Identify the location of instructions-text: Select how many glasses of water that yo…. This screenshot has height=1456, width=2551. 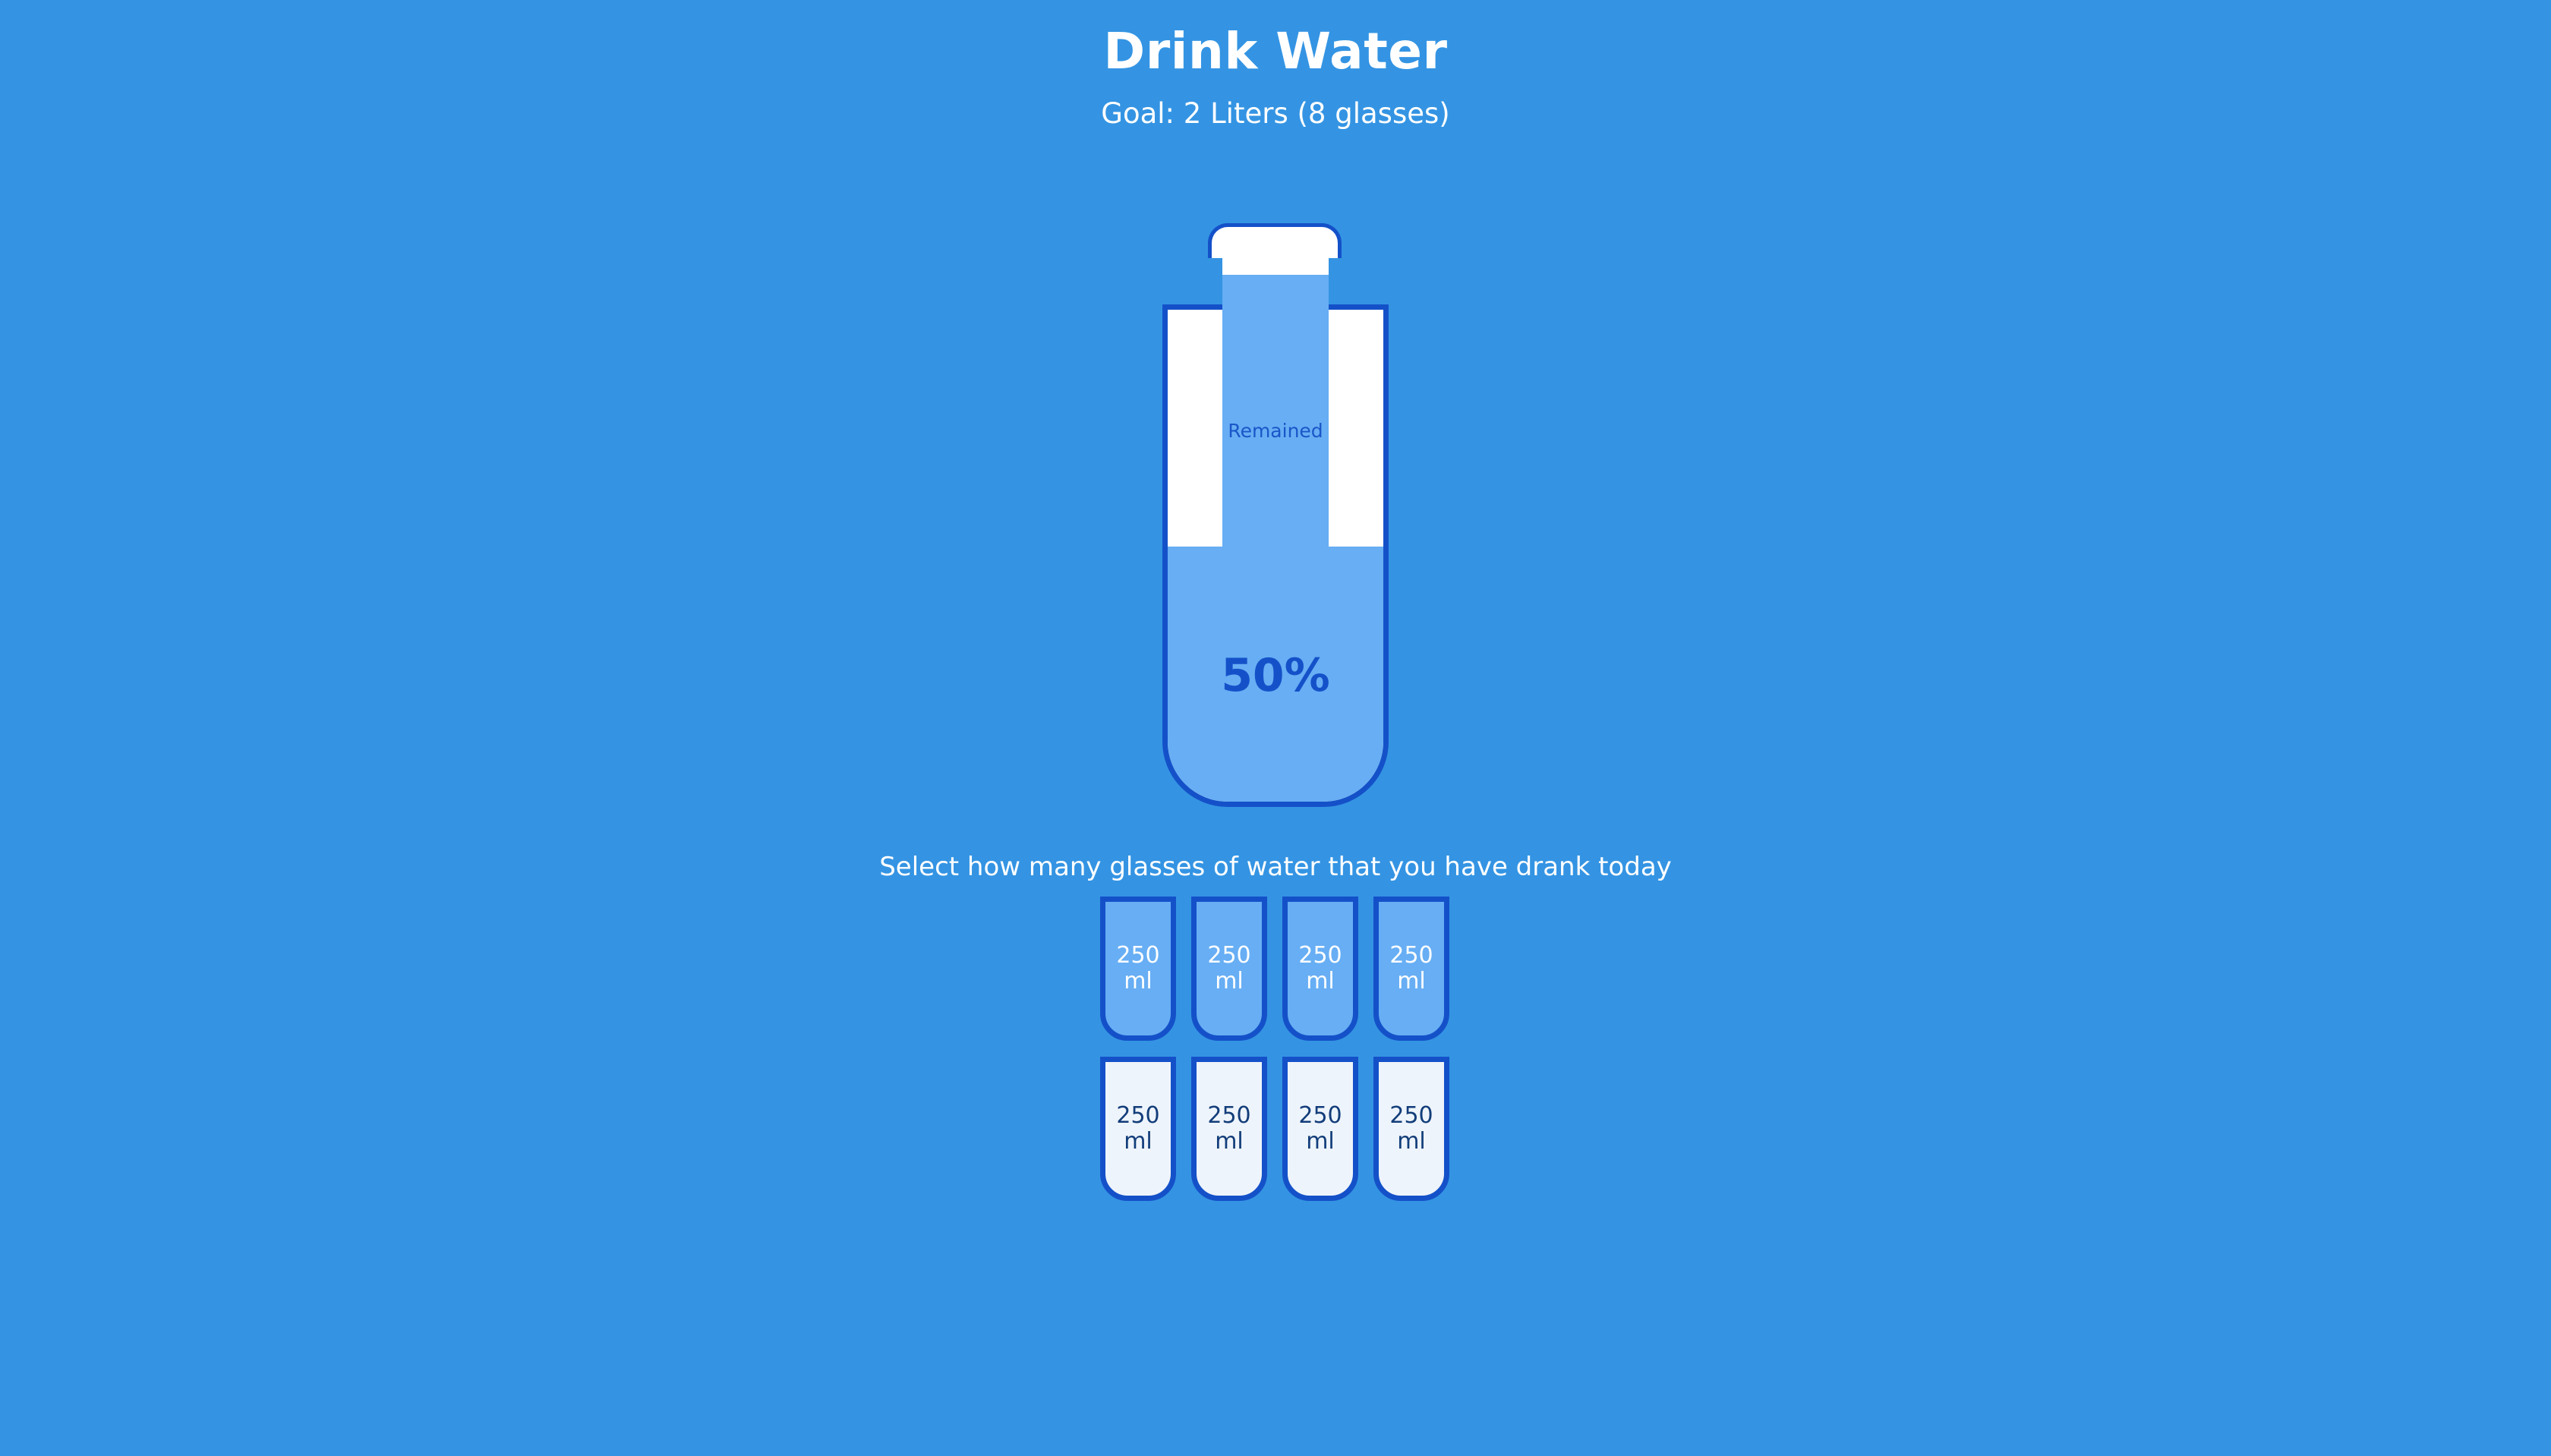
(1275, 867).